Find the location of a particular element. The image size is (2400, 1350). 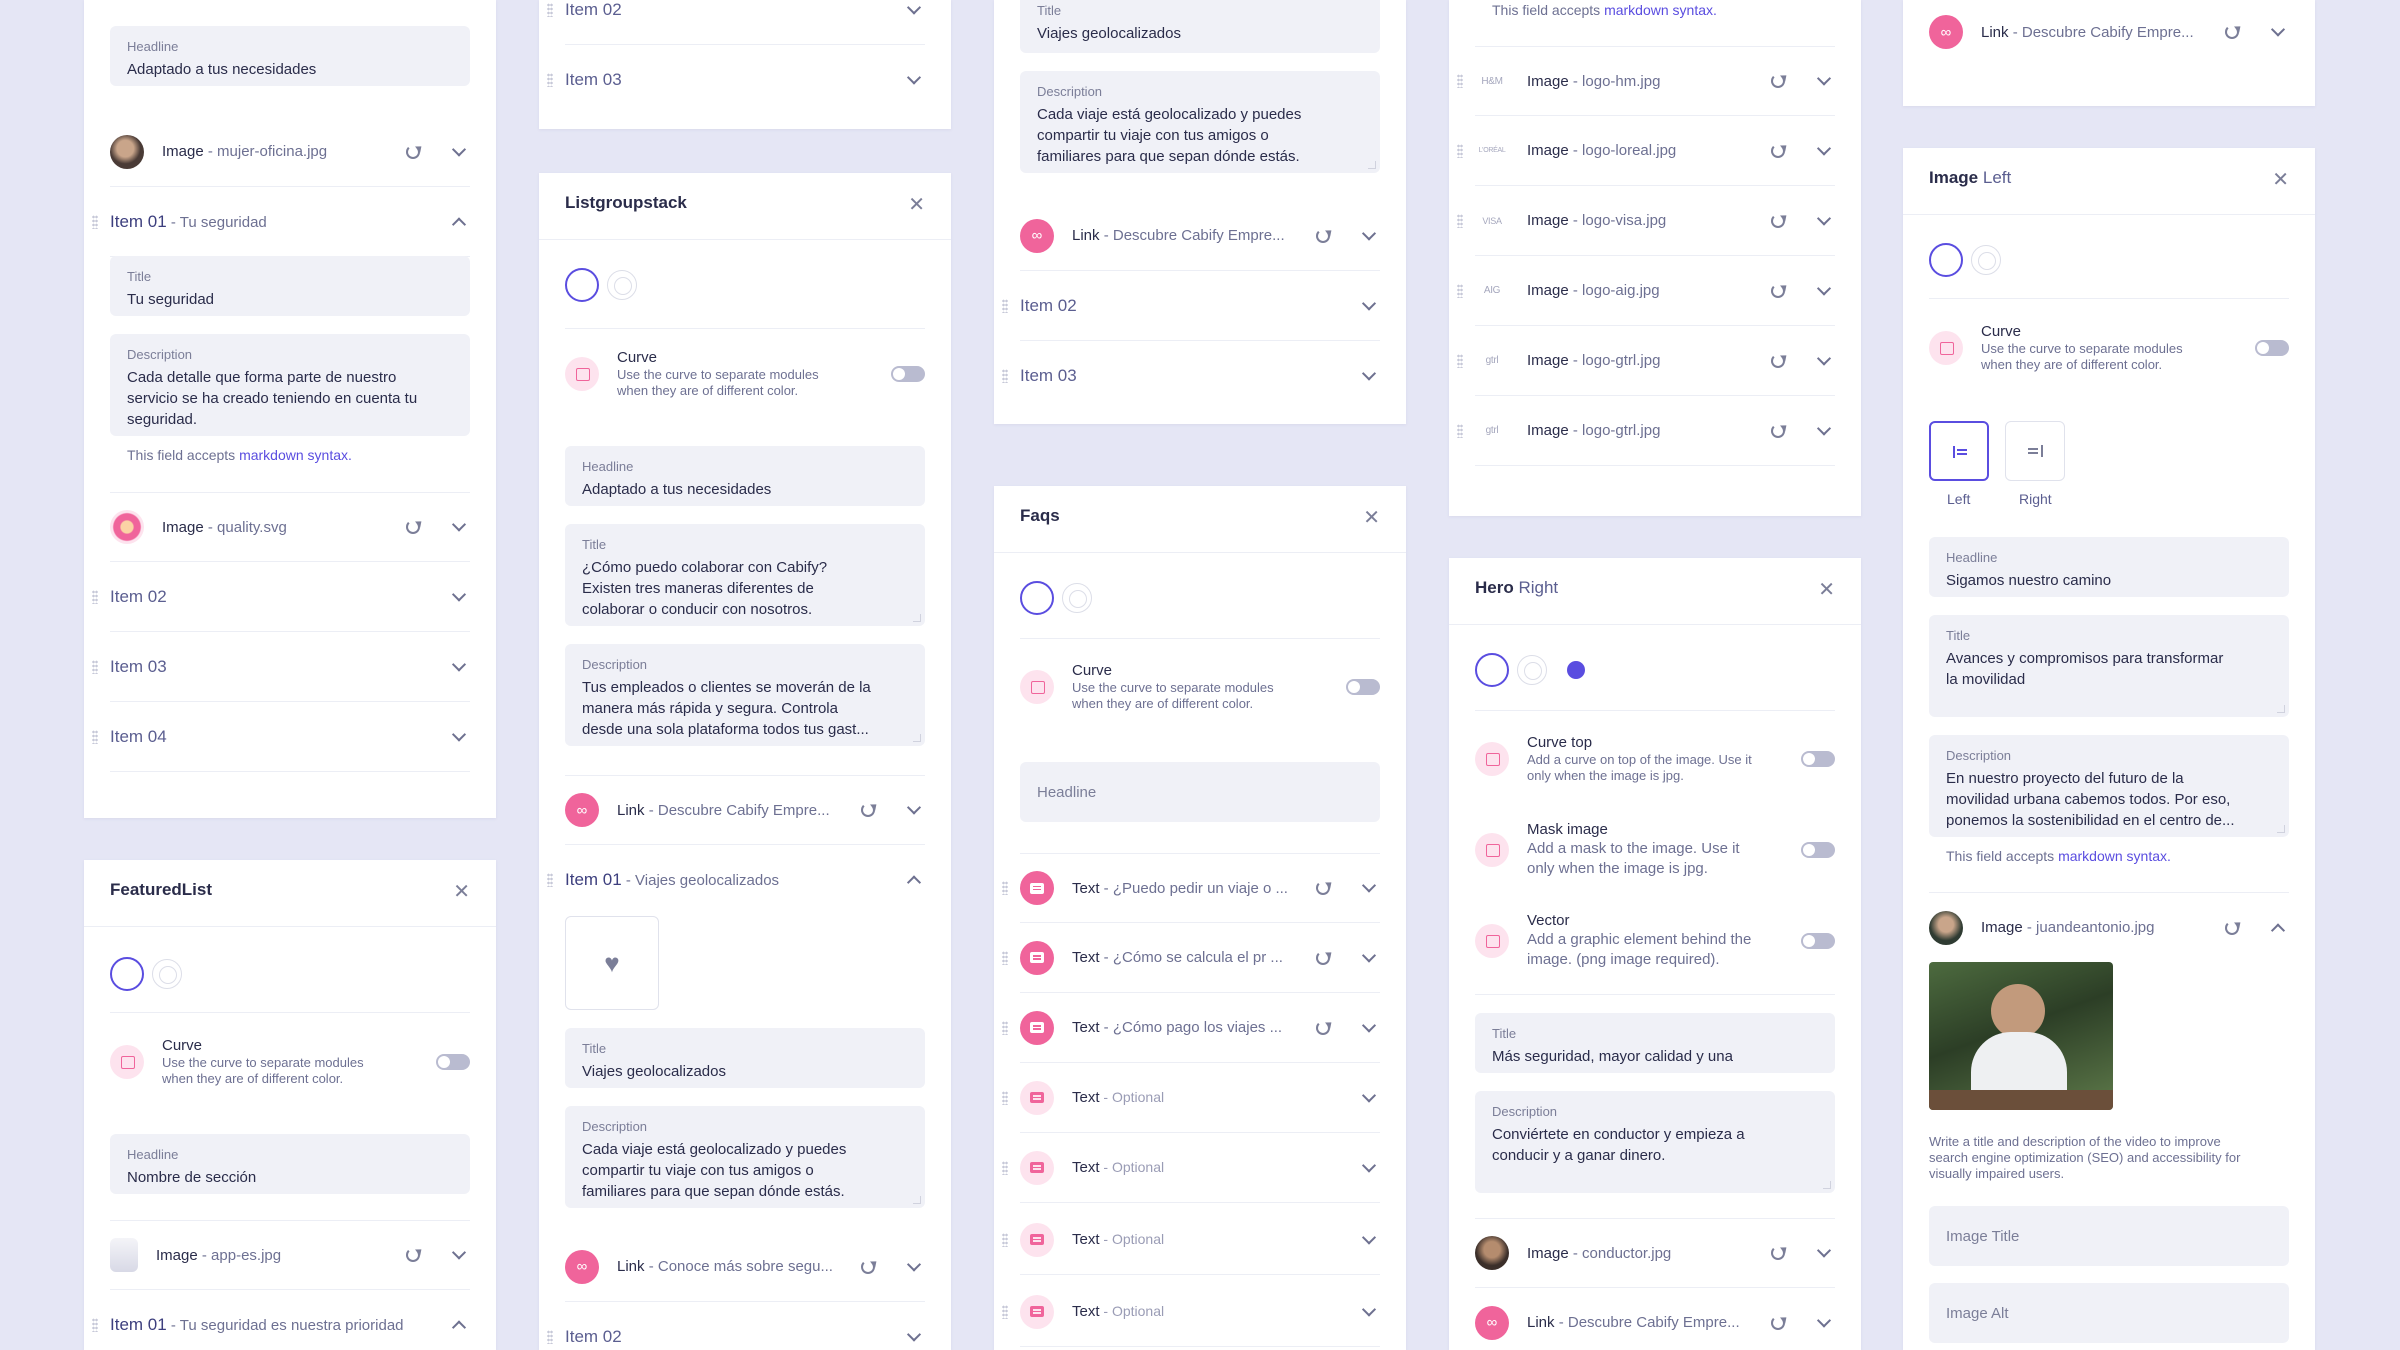

image-alt-field: Image Alt is located at coordinates (2109, 1313).